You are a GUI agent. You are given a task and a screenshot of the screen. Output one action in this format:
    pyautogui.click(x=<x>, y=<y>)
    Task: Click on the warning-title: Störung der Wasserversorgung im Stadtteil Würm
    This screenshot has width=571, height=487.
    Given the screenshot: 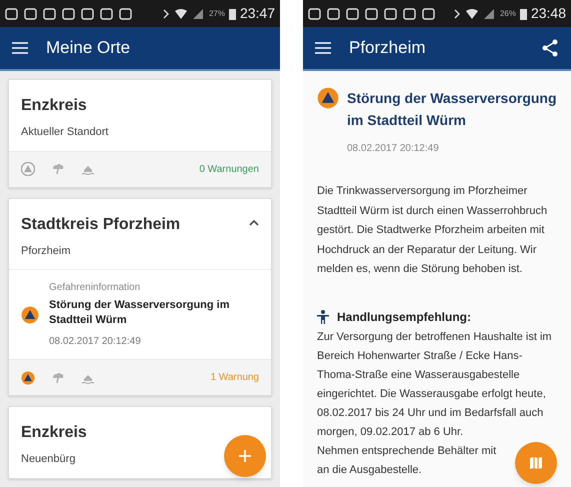 What is the action you would take?
    pyautogui.click(x=140, y=313)
    